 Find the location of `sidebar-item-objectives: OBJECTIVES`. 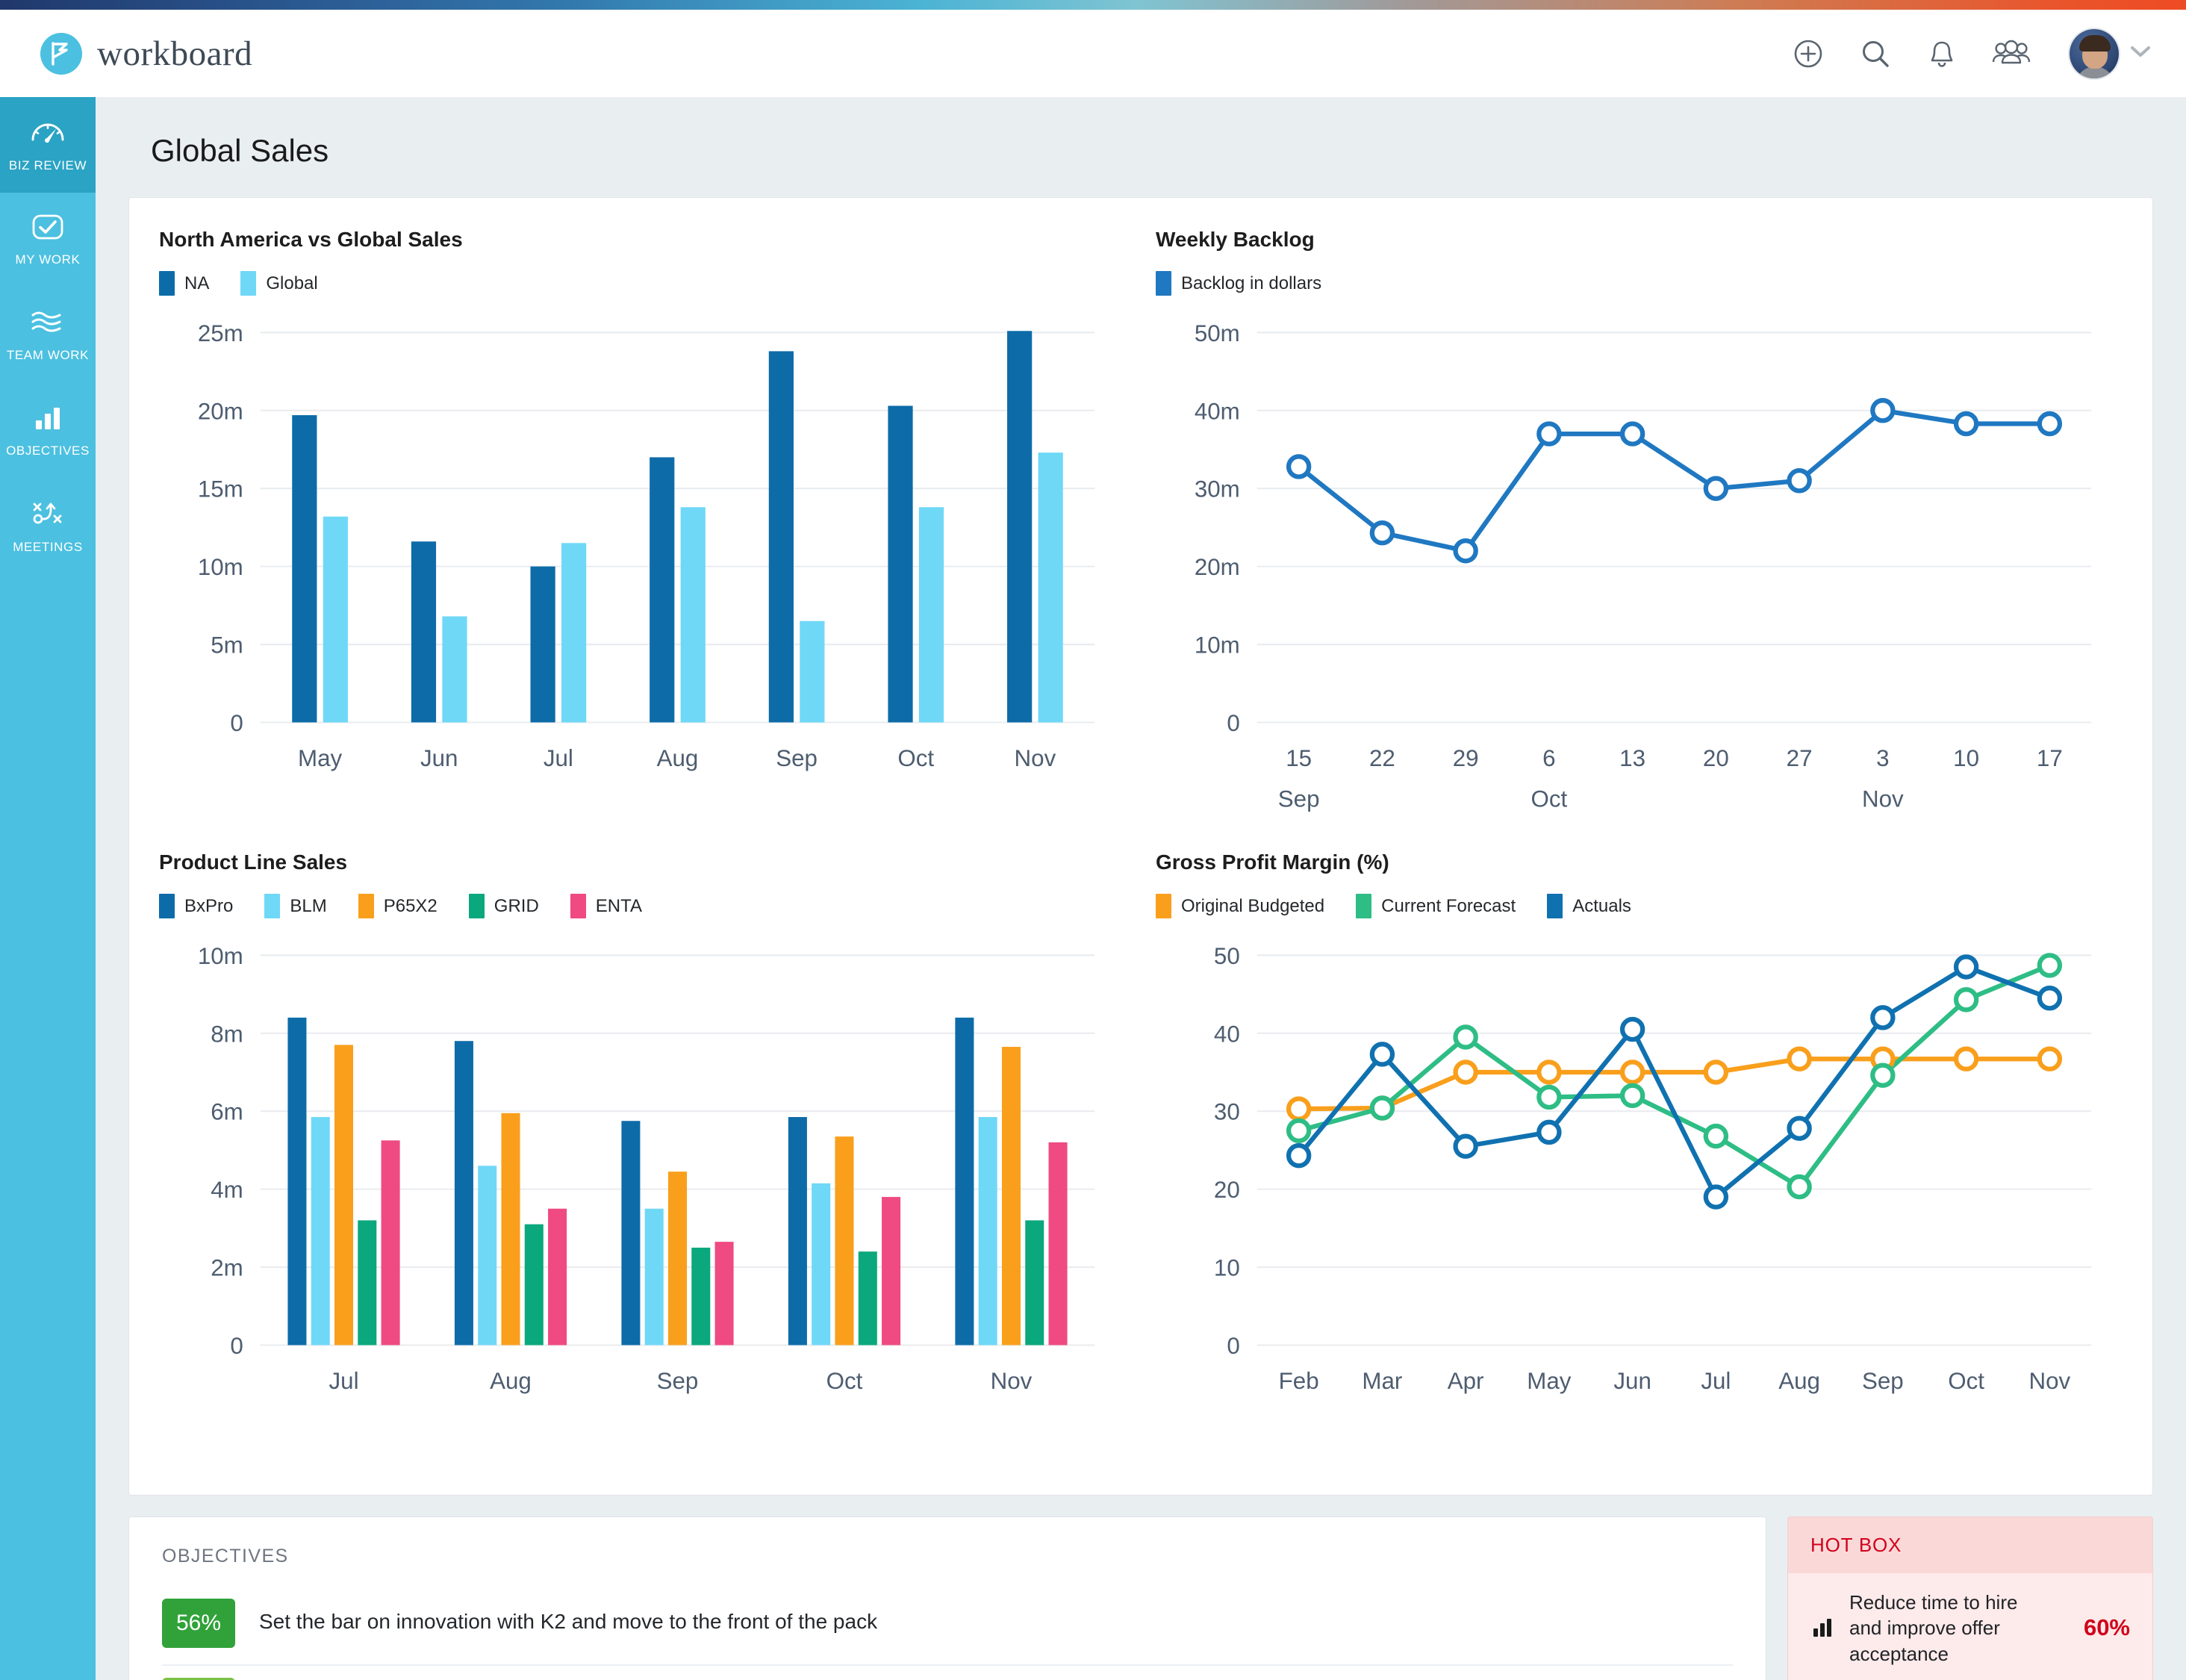

sidebar-item-objectives: OBJECTIVES is located at coordinates (48, 431).